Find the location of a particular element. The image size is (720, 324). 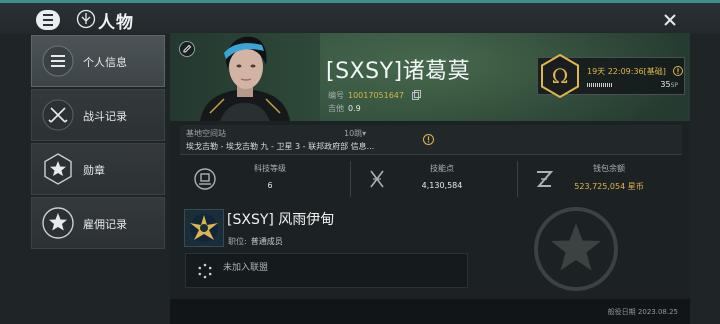

skill-points-rate: 35SP is located at coordinates (669, 84).